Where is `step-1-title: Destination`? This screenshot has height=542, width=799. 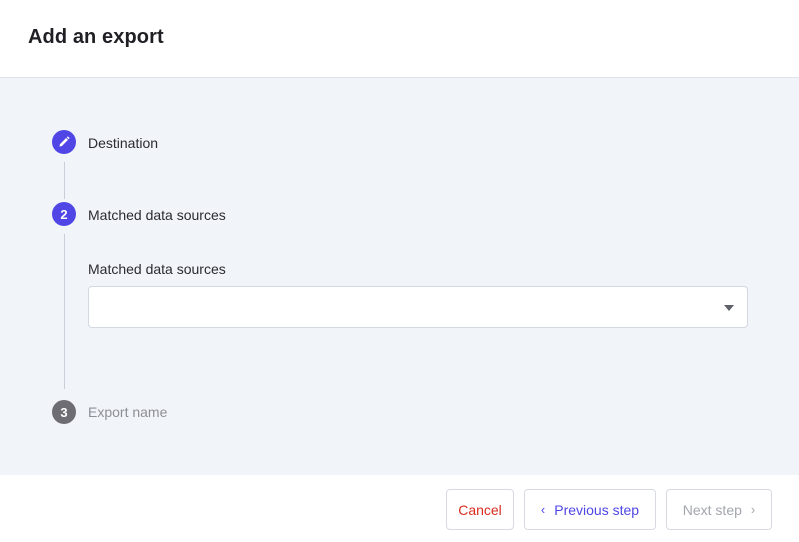
step-1-title: Destination is located at coordinates (123, 143).